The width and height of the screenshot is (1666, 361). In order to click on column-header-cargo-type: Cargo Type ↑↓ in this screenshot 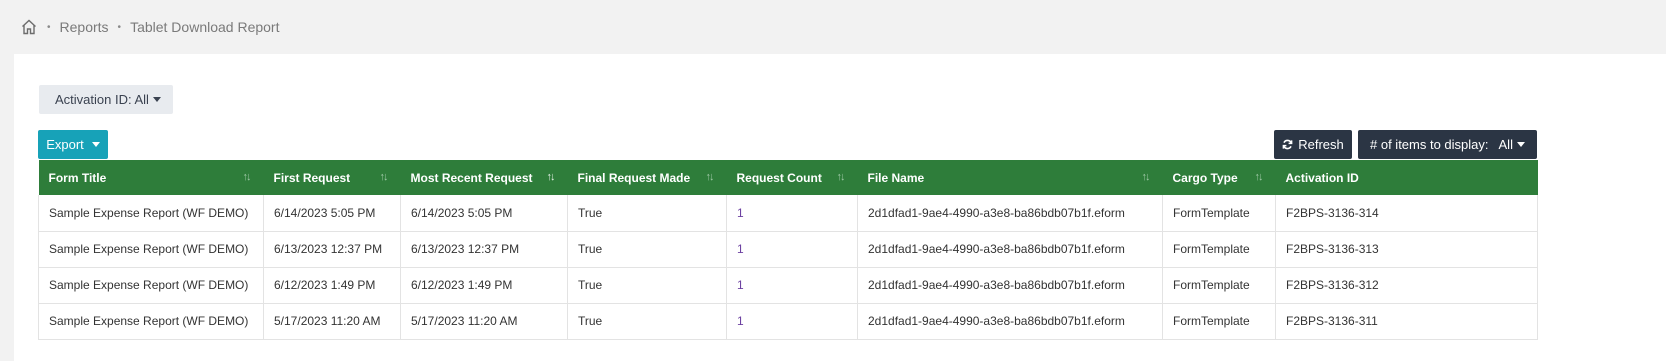, I will do `click(1219, 177)`.